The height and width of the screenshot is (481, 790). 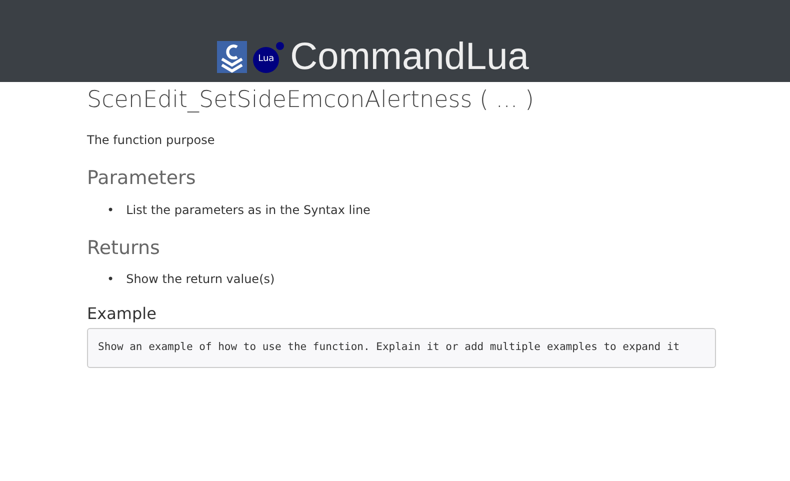 What do you see at coordinates (268, 57) in the screenshot?
I see `lua-logo: Lua` at bounding box center [268, 57].